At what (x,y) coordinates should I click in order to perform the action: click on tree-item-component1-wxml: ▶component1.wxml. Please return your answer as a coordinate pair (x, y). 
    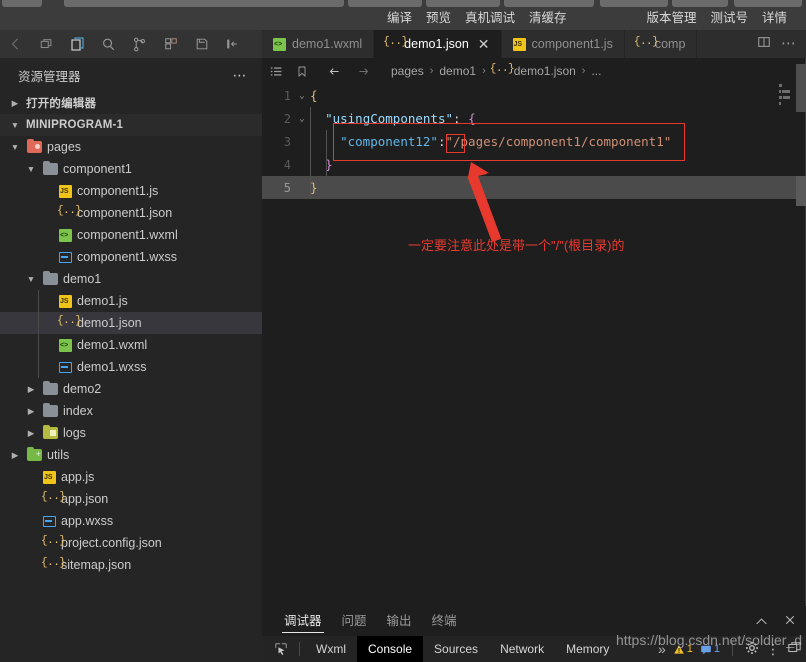
    Looking at the image, I should click on (131, 235).